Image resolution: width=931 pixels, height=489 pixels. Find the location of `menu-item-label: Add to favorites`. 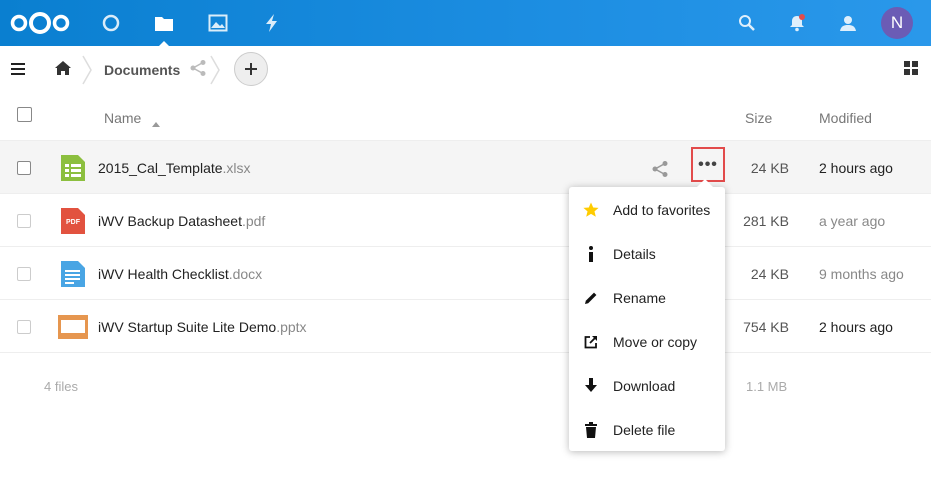

menu-item-label: Add to favorites is located at coordinates (662, 210).